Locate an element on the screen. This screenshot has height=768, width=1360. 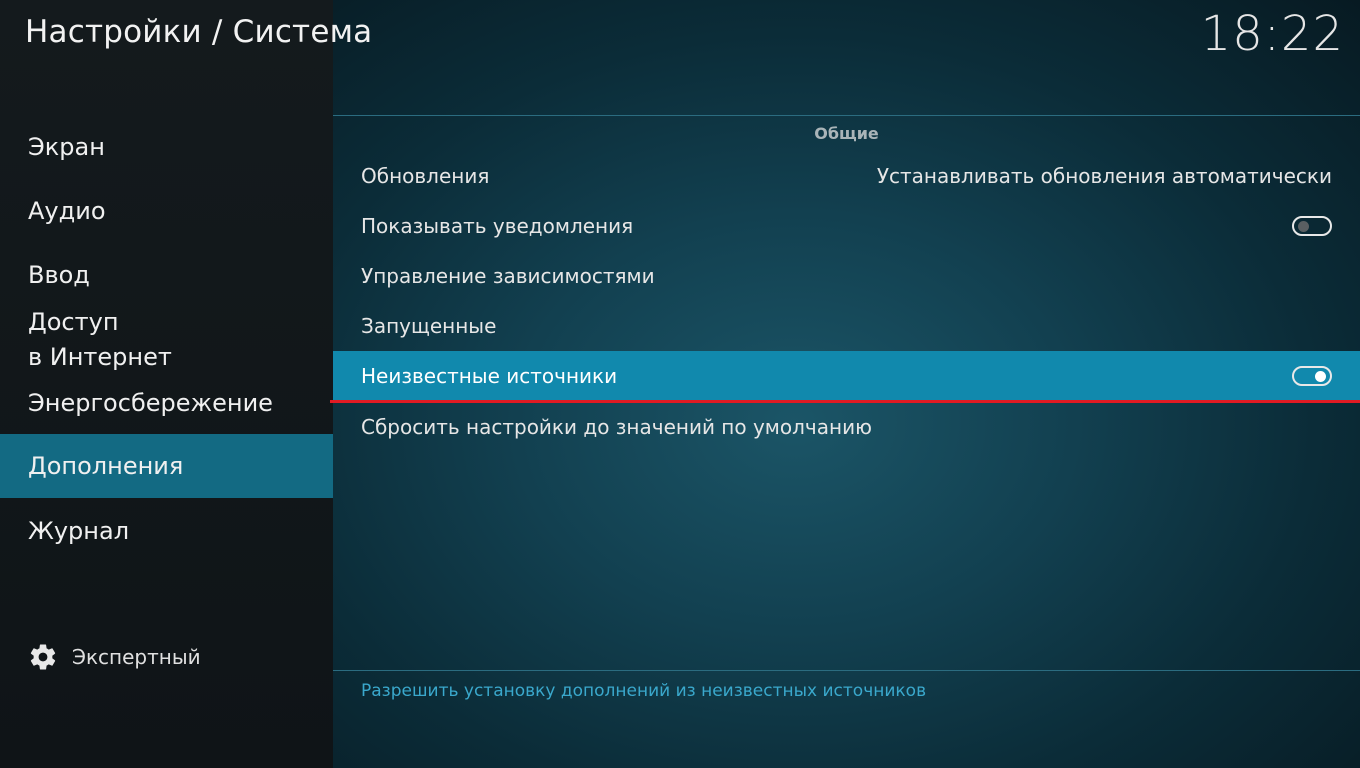
setting-value: Устанавливать обновления автоматически is located at coordinates (1104, 176).